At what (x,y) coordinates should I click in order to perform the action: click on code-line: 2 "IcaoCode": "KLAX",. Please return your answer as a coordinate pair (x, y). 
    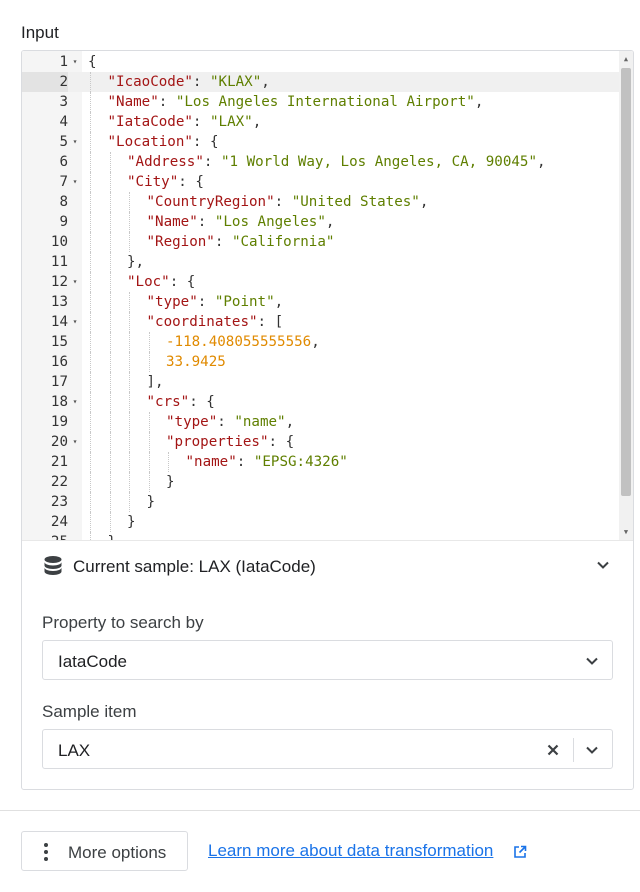
    Looking at the image, I should click on (320, 82).